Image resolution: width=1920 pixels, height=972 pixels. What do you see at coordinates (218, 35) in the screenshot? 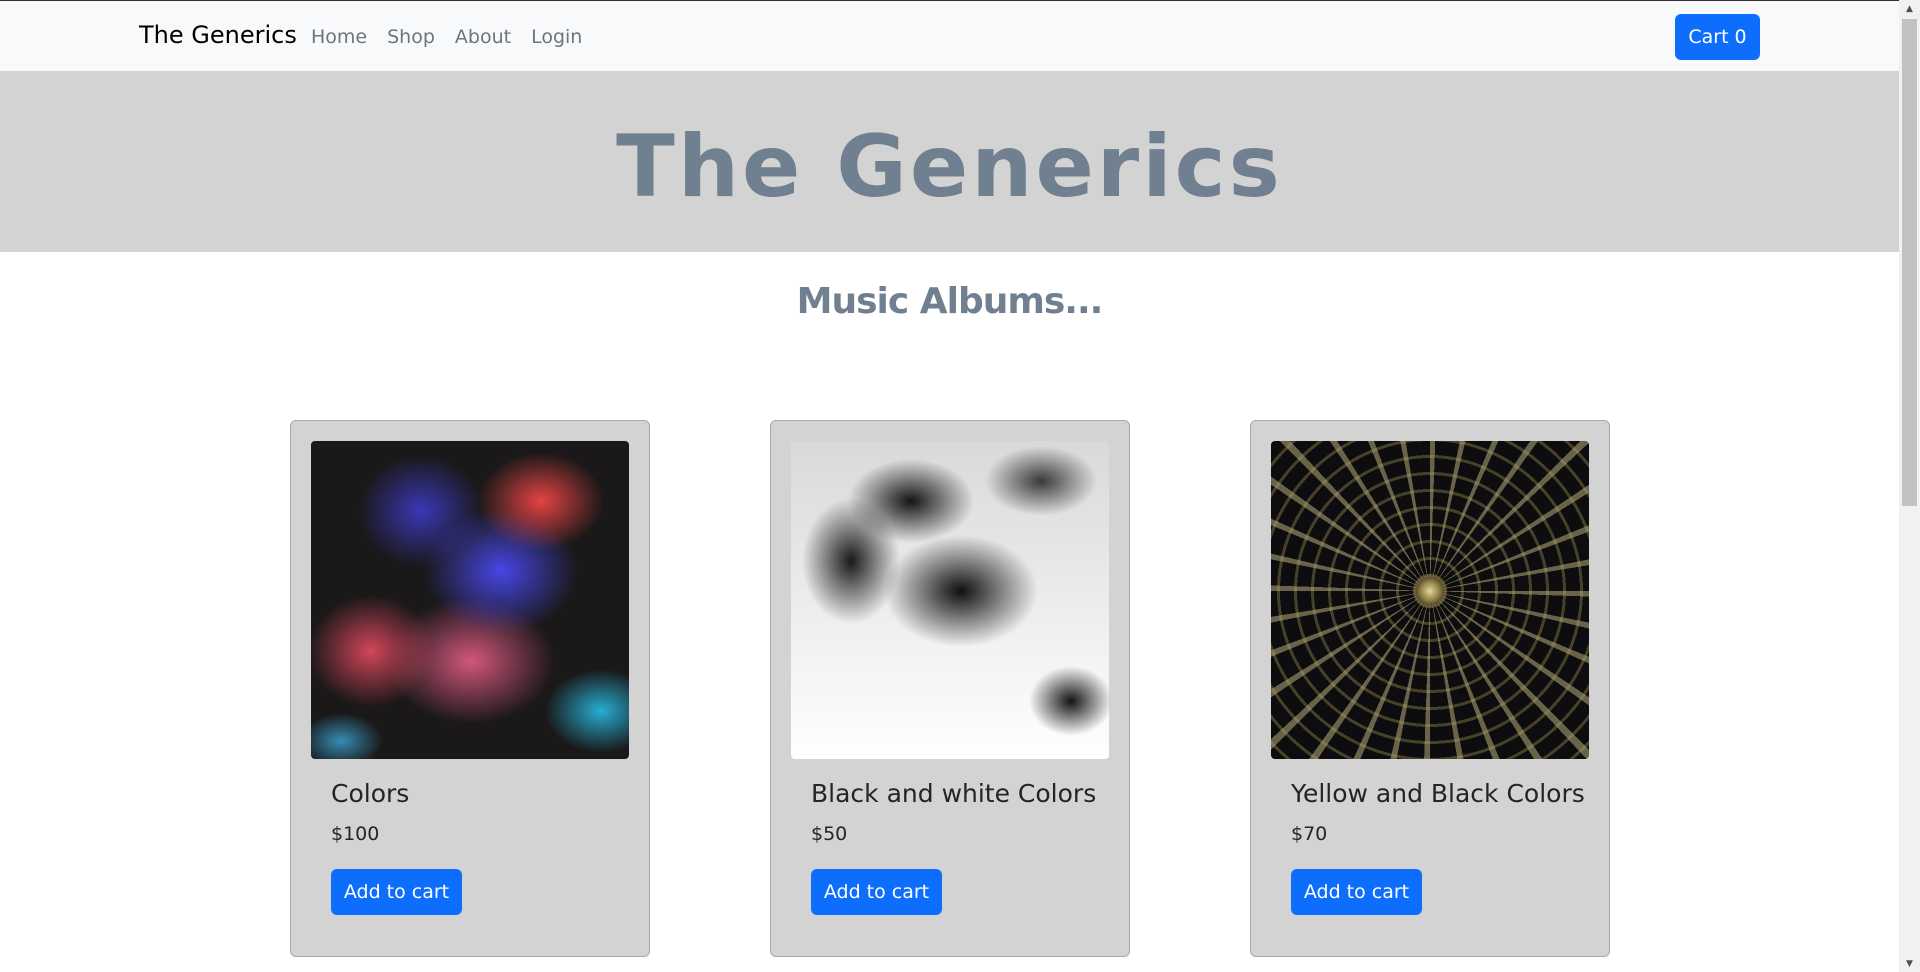
I see `navbar-brand: The Generics` at bounding box center [218, 35].